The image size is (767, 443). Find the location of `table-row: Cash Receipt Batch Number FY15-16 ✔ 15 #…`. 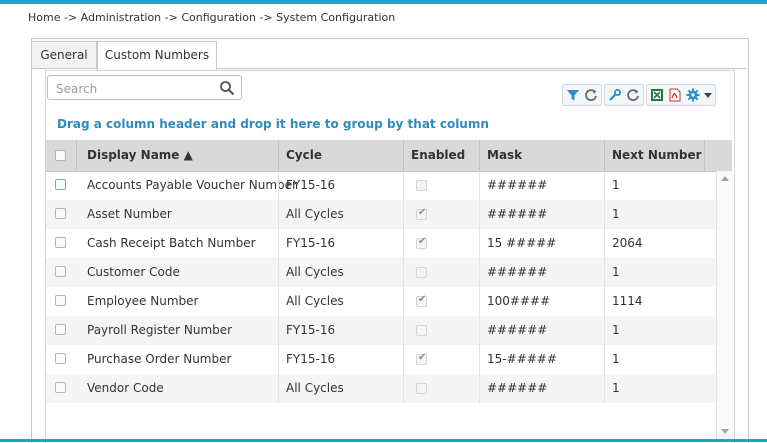

table-row: Cash Receipt Batch Number FY15-16 ✔ 15 #… is located at coordinates (381, 243).